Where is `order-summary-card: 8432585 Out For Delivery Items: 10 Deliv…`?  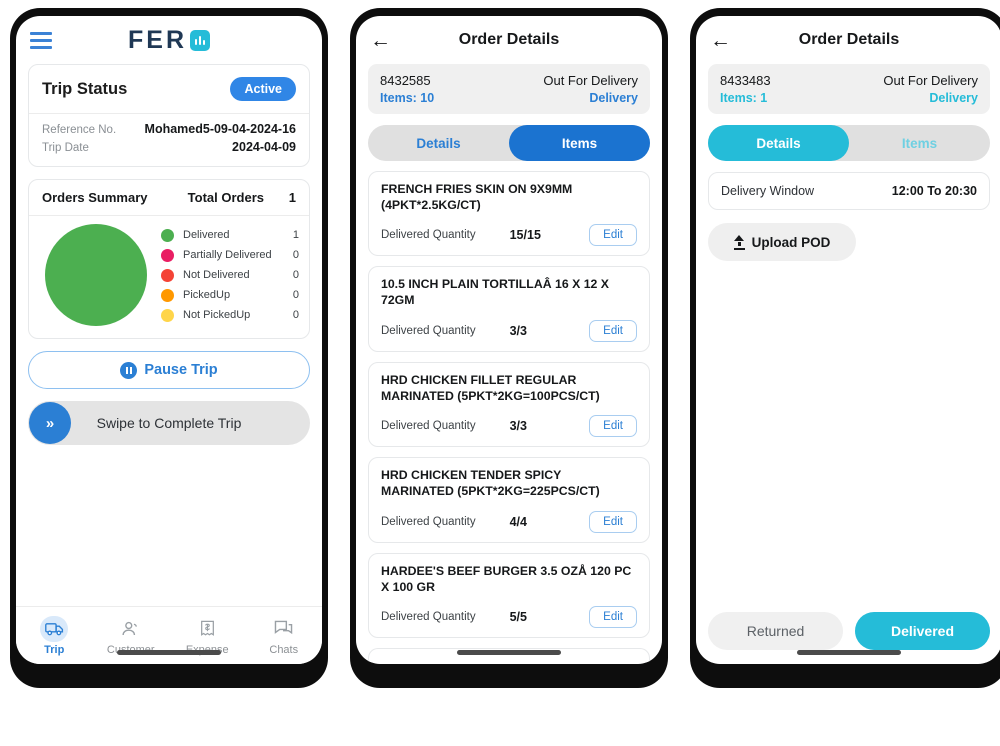 order-summary-card: 8432585 Out For Delivery Items: 10 Deliv… is located at coordinates (509, 89).